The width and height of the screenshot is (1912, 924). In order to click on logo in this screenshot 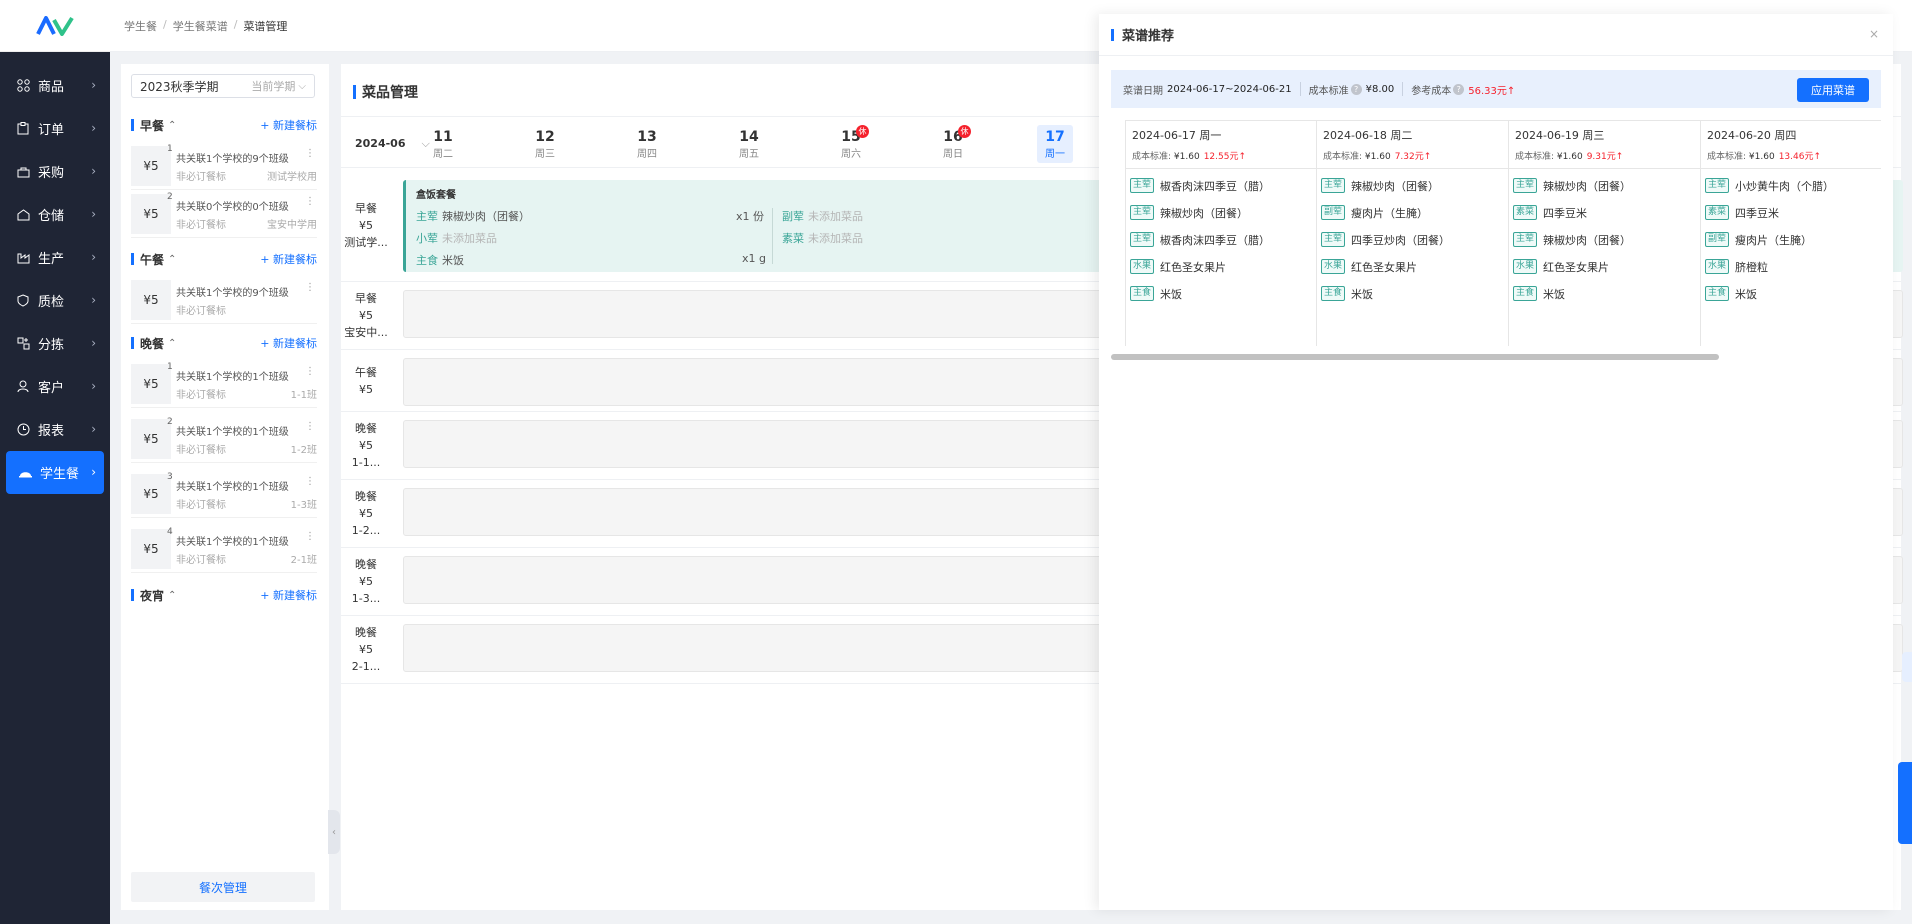, I will do `click(55, 26)`.